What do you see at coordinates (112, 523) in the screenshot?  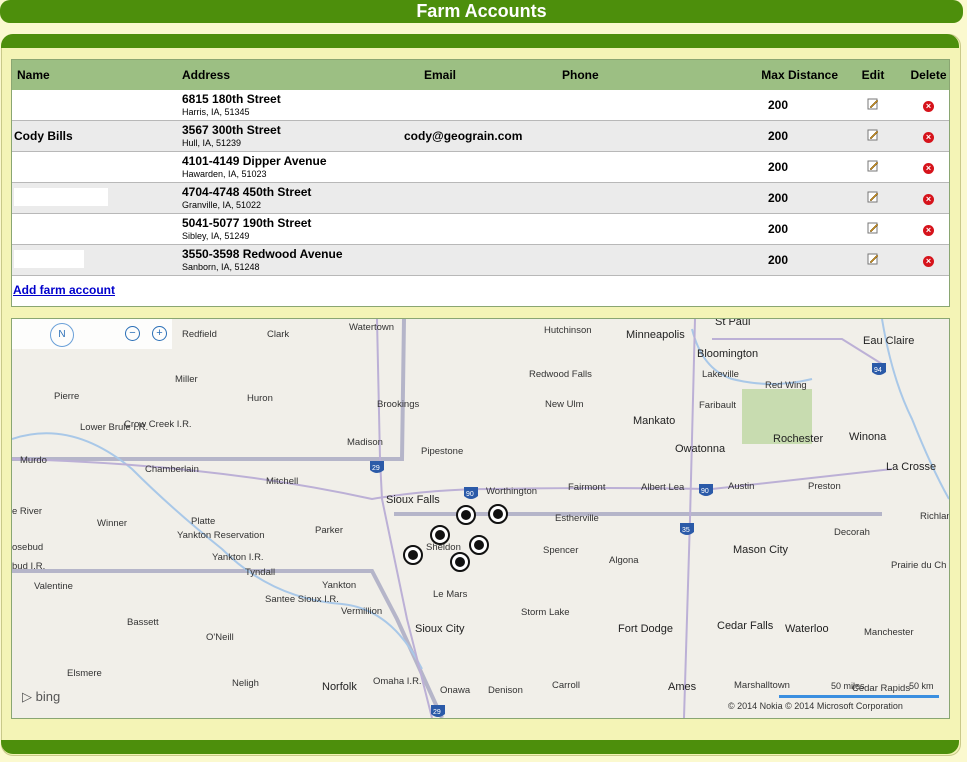 I see `map-label: Winner` at bounding box center [112, 523].